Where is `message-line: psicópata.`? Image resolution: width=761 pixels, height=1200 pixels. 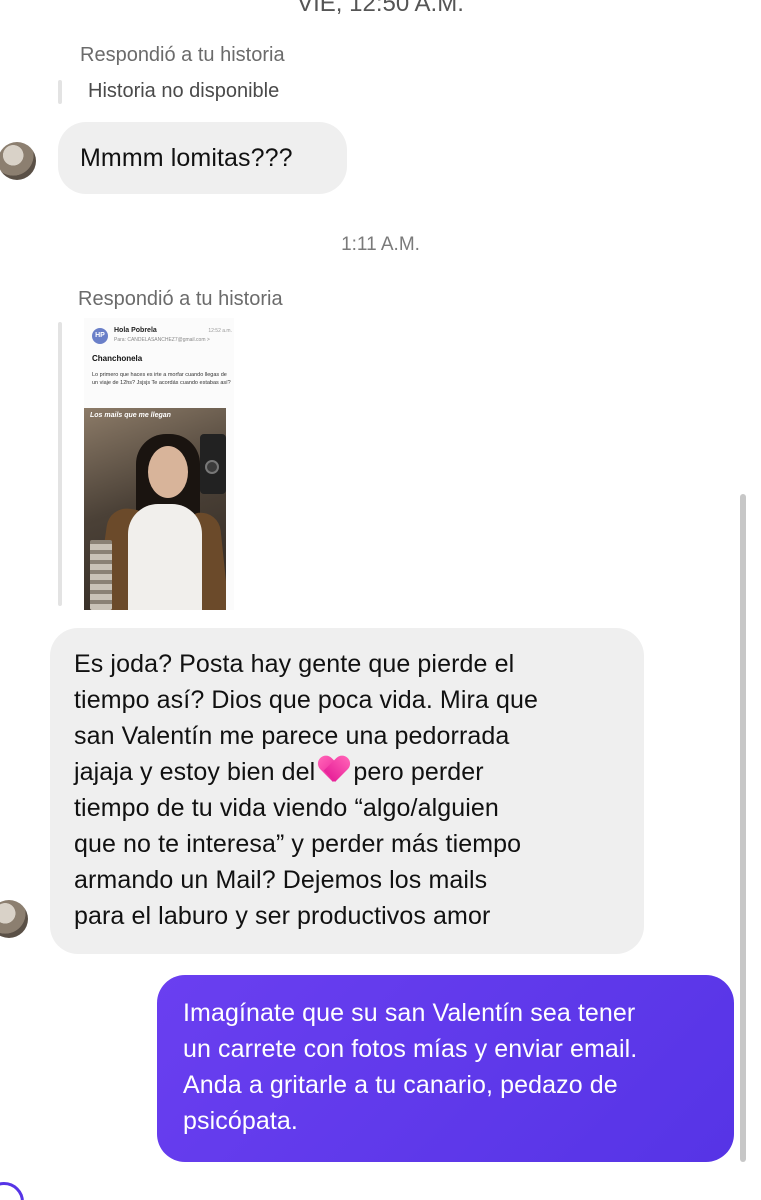
message-line: psicópata. is located at coordinates (240, 1121).